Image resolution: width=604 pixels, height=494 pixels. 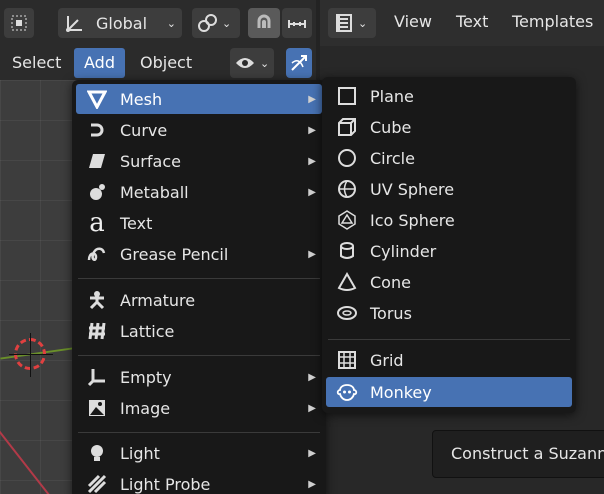 I want to click on menu-item-surface: Surface ▶, so click(x=199, y=161).